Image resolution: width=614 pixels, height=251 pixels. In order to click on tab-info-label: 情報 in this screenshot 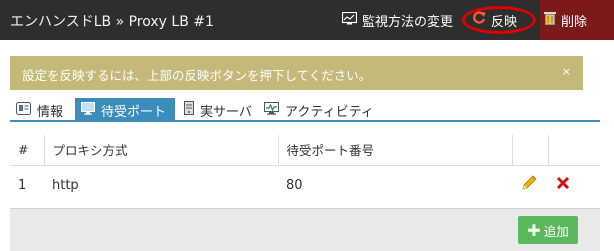, I will do `click(50, 112)`.